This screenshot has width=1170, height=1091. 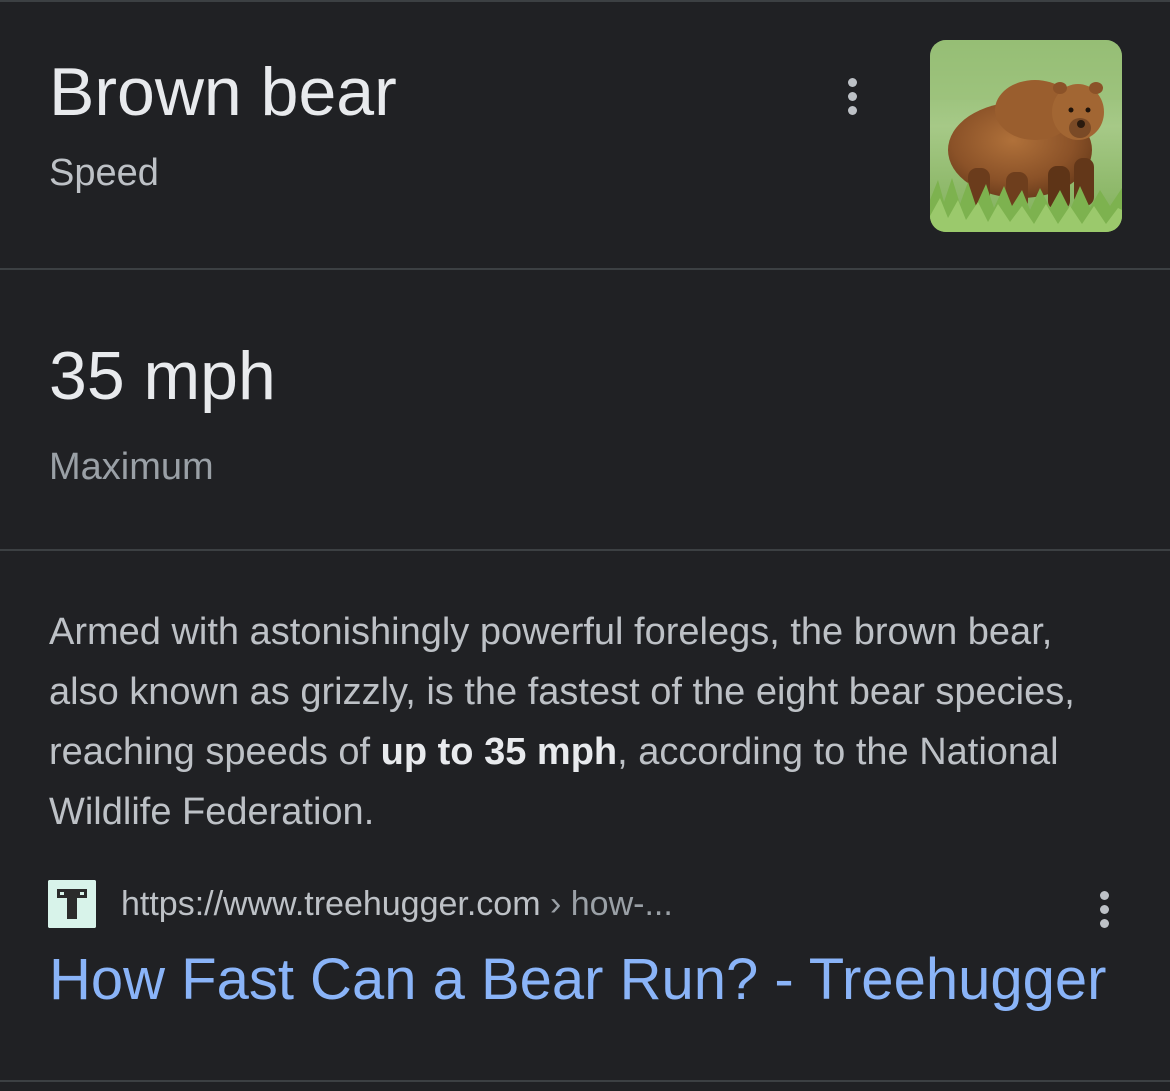 What do you see at coordinates (104, 173) in the screenshot?
I see `entity-subtitle: Speed` at bounding box center [104, 173].